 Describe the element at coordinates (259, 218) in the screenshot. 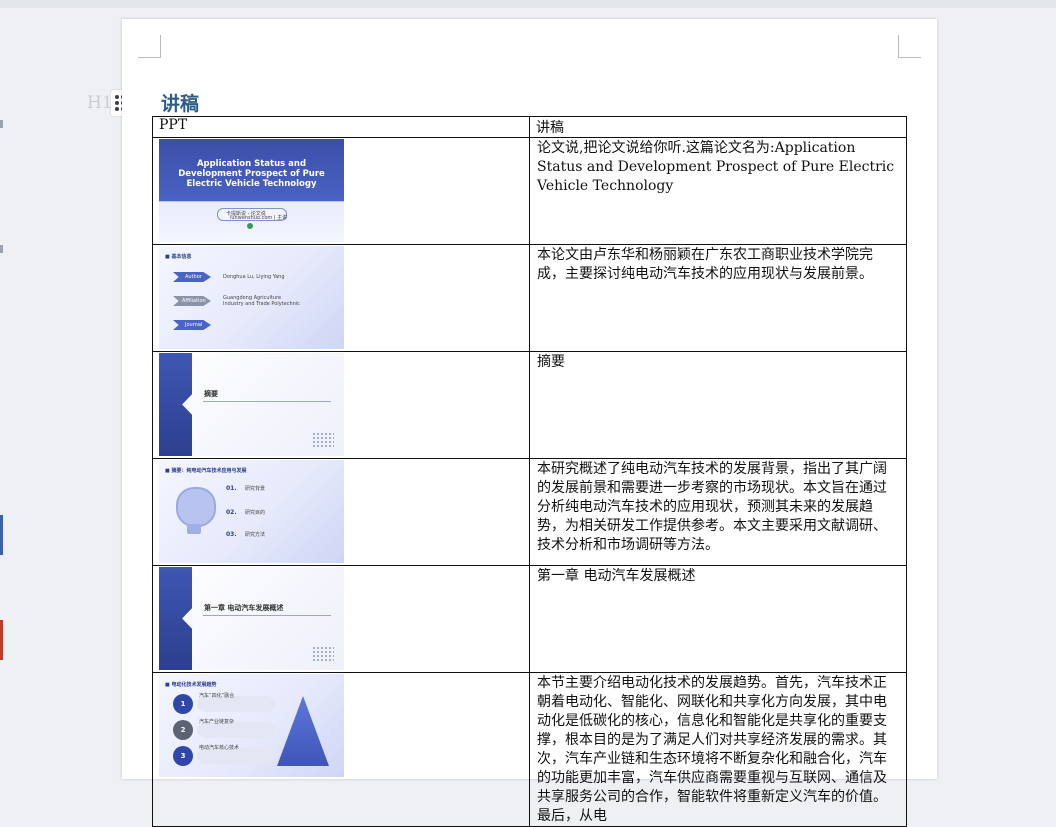

I see `slide-subtitle: lunwenshuo.com | 主讲` at that location.